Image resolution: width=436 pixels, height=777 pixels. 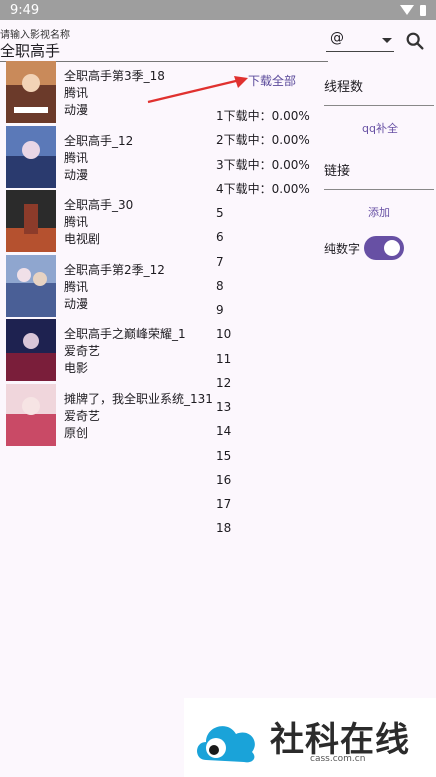 What do you see at coordinates (114, 287) in the screenshot?
I see `result-meta: 全职高手第2季_12 腾讯 动漫` at bounding box center [114, 287].